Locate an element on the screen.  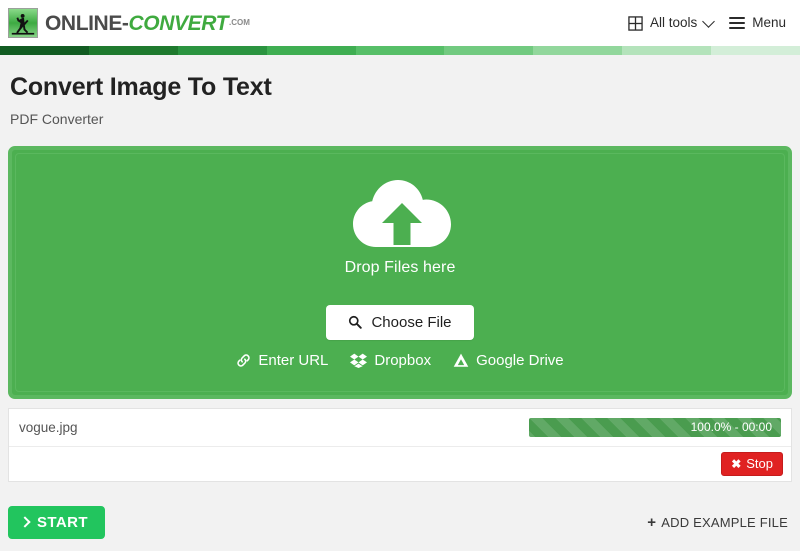
add-example-file-label: ADD EXAMPLE FILE is located at coordinates (724, 522).